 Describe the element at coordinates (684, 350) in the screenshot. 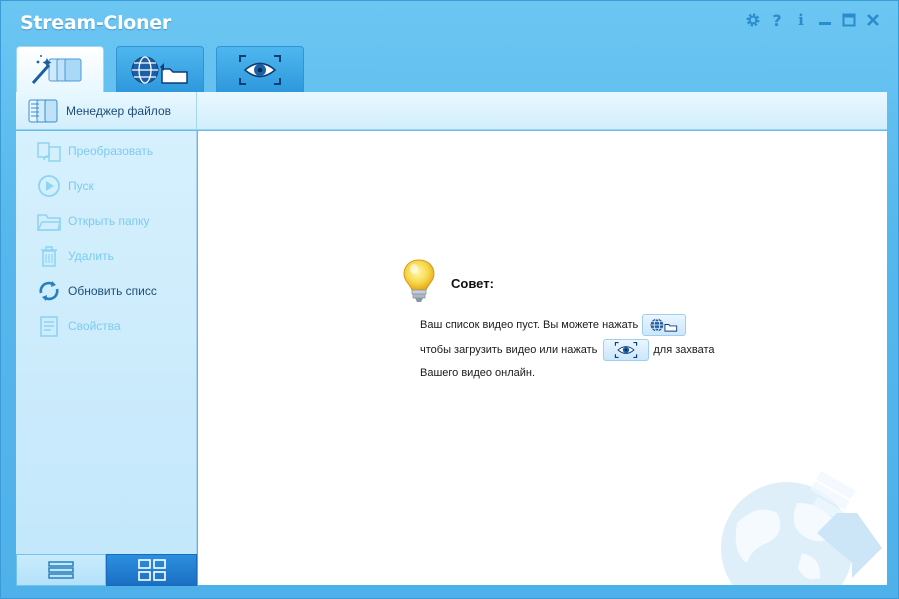

I see `tip-text: для захвата` at that location.